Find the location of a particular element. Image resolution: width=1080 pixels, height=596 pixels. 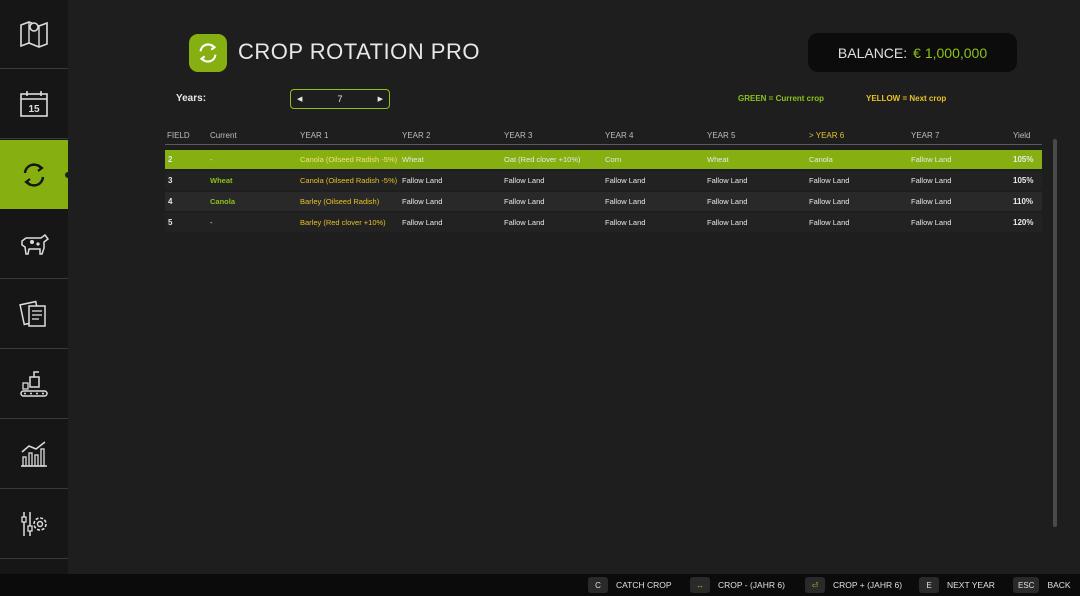

cell-year-2: Wheat is located at coordinates (413, 159).